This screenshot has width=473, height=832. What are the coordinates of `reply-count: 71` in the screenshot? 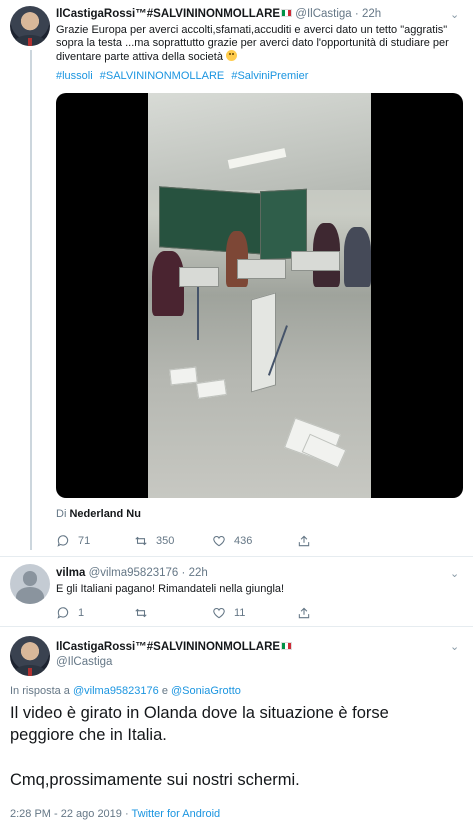 It's located at (84, 541).